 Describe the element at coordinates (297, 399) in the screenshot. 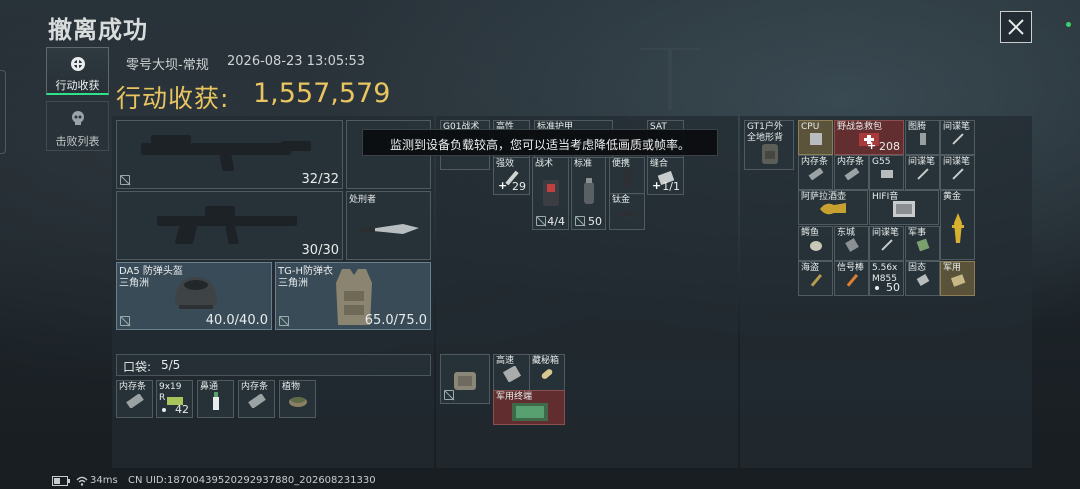

I see `pocket-item: 植物` at that location.